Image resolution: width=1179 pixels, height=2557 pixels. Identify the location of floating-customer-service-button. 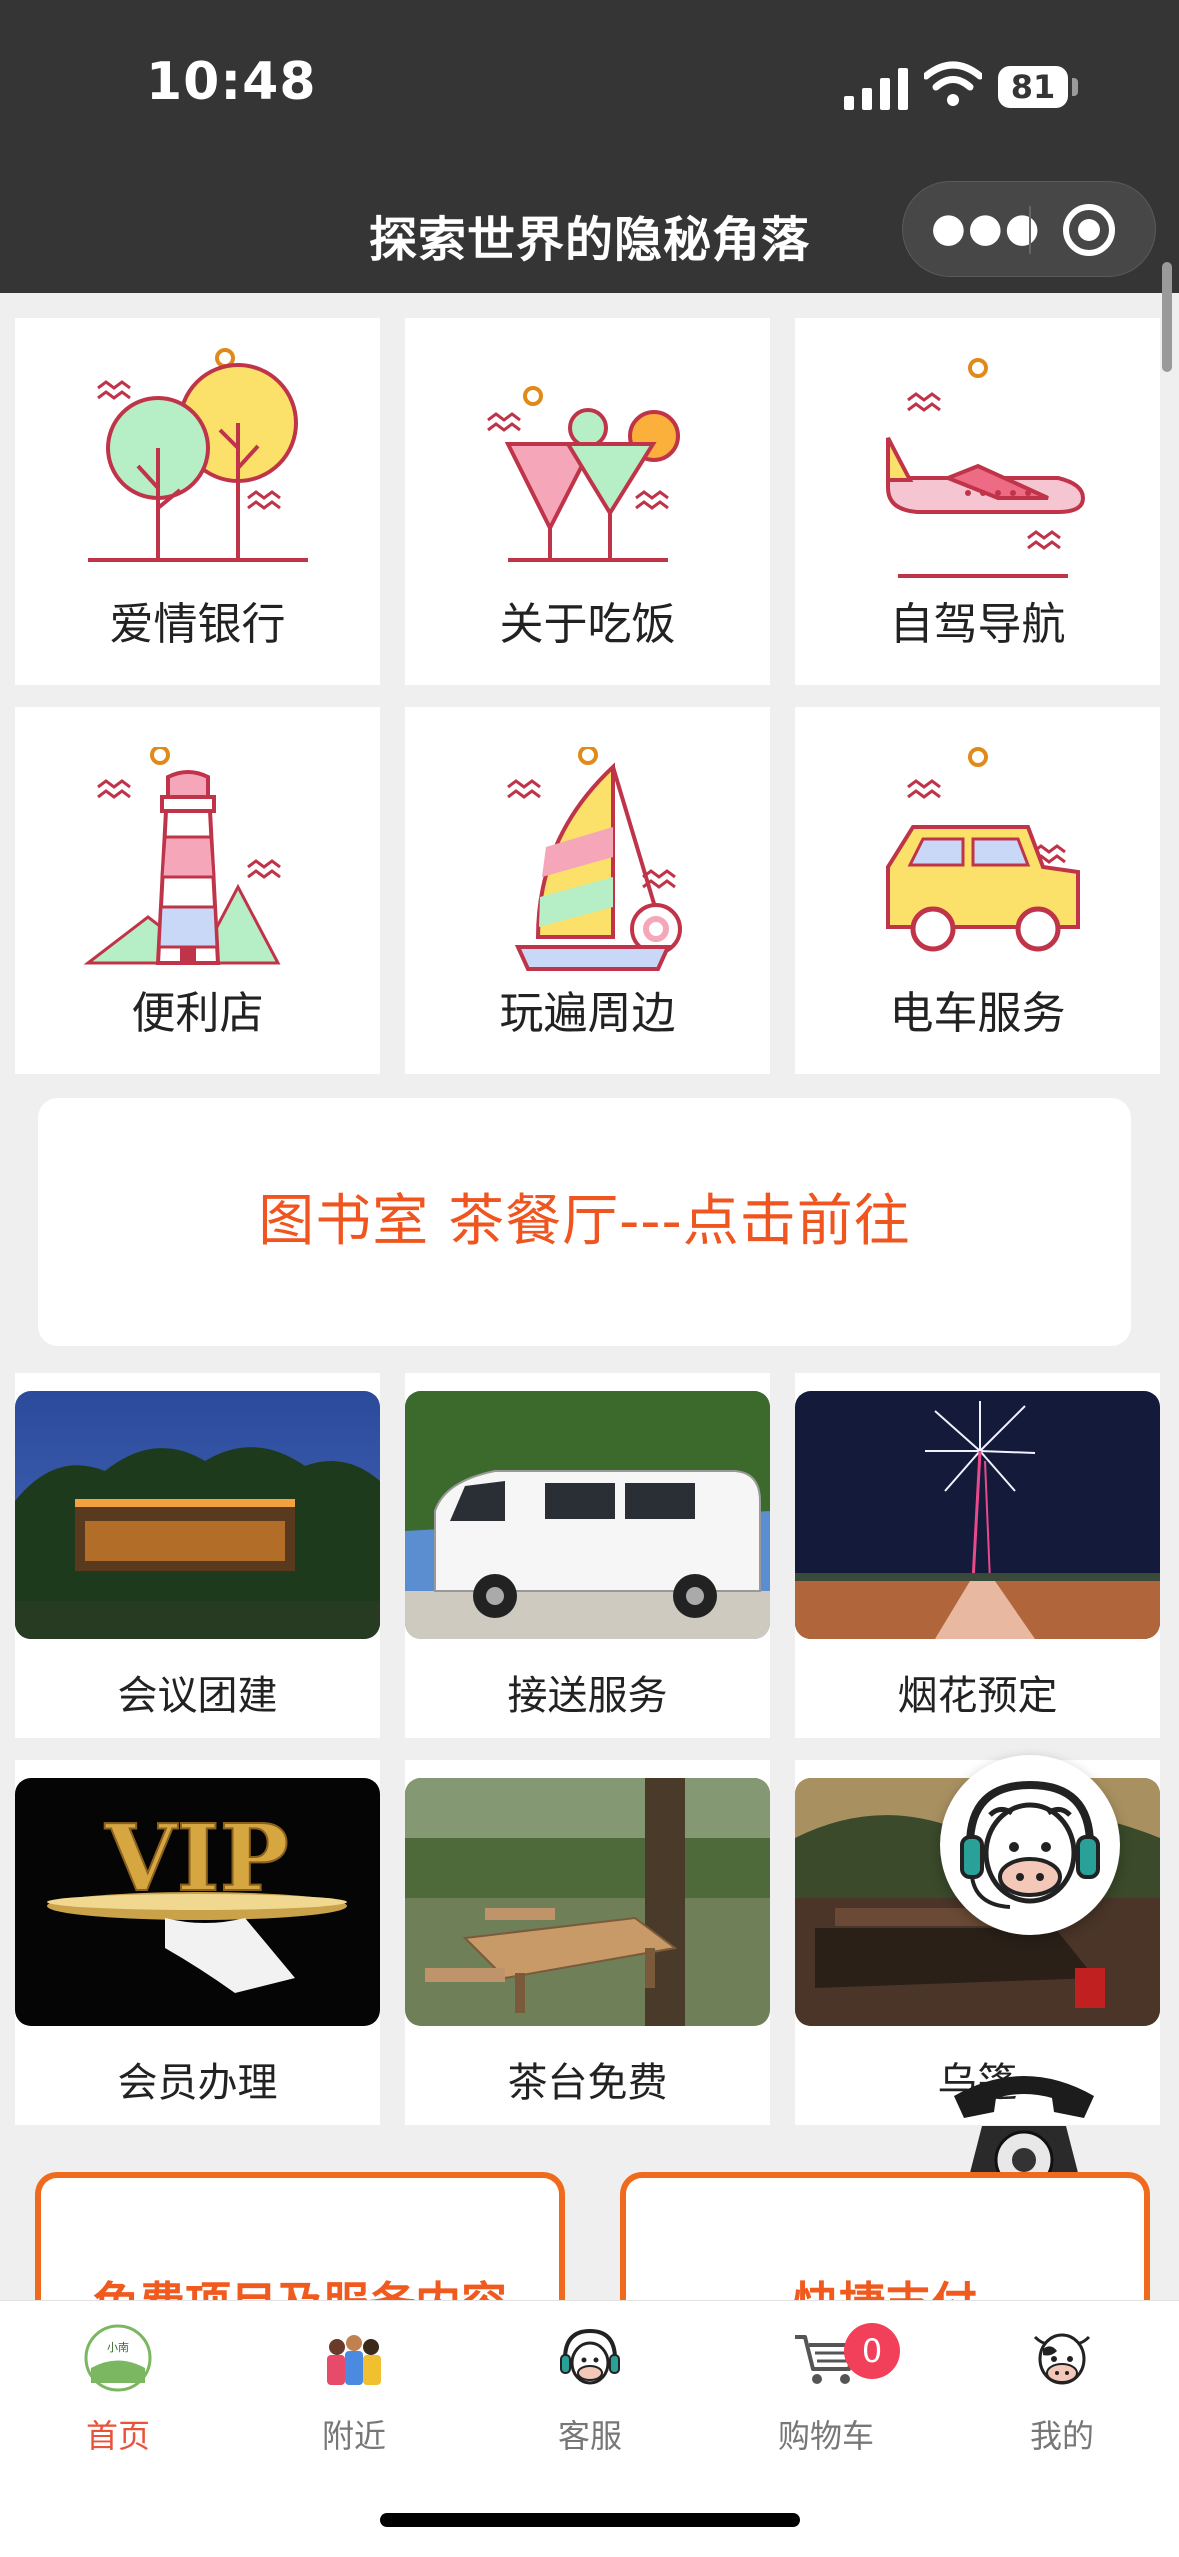
(1030, 1845).